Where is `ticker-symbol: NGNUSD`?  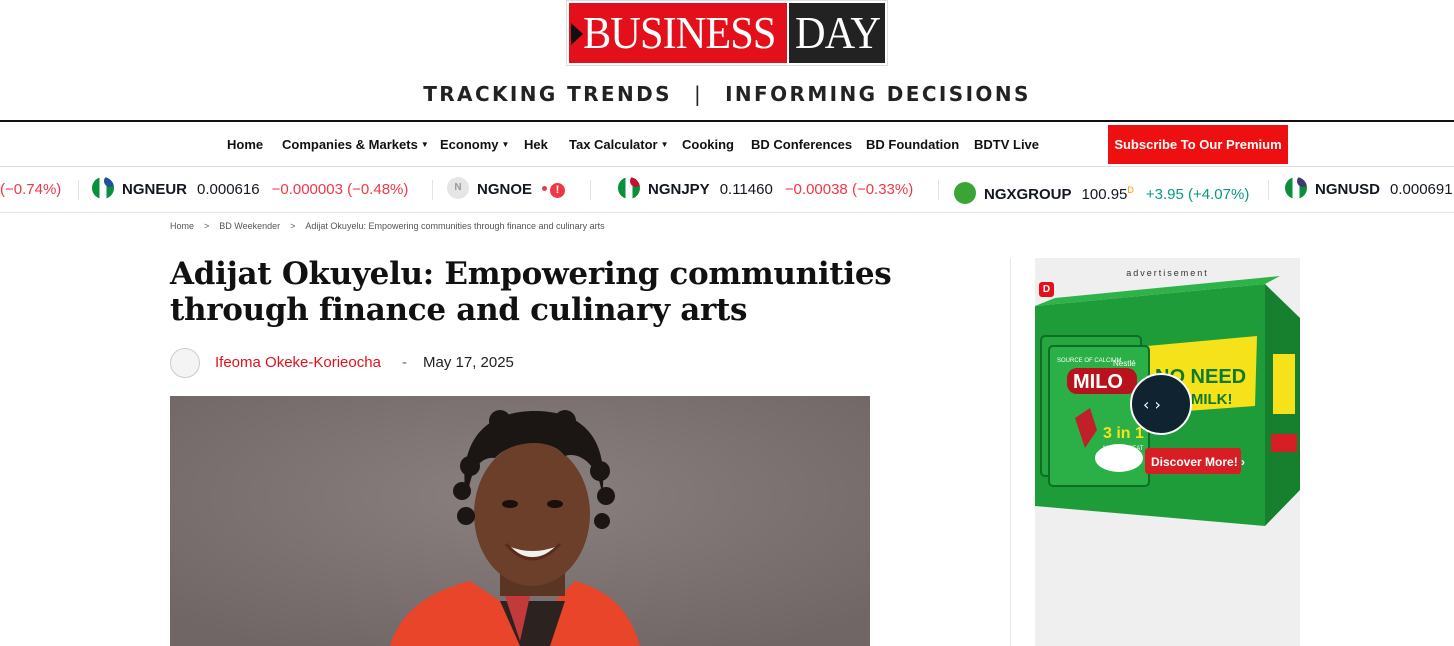
ticker-symbol: NGNUSD is located at coordinates (1348, 189).